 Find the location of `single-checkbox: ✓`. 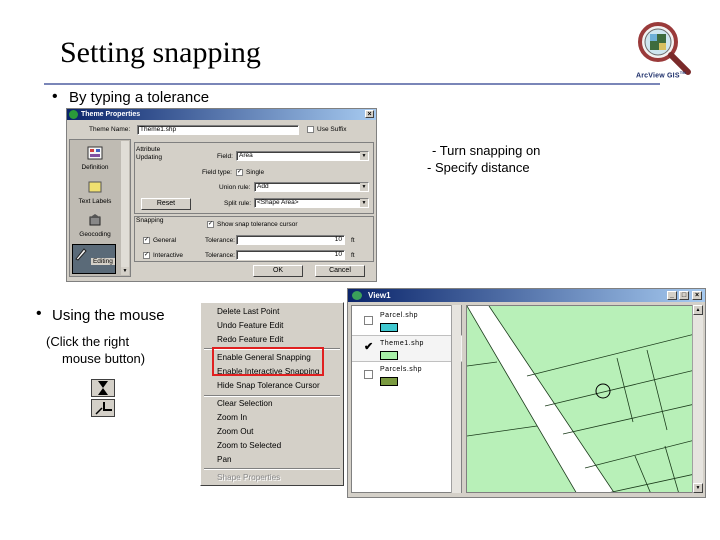

single-checkbox: ✓ is located at coordinates (239, 172).